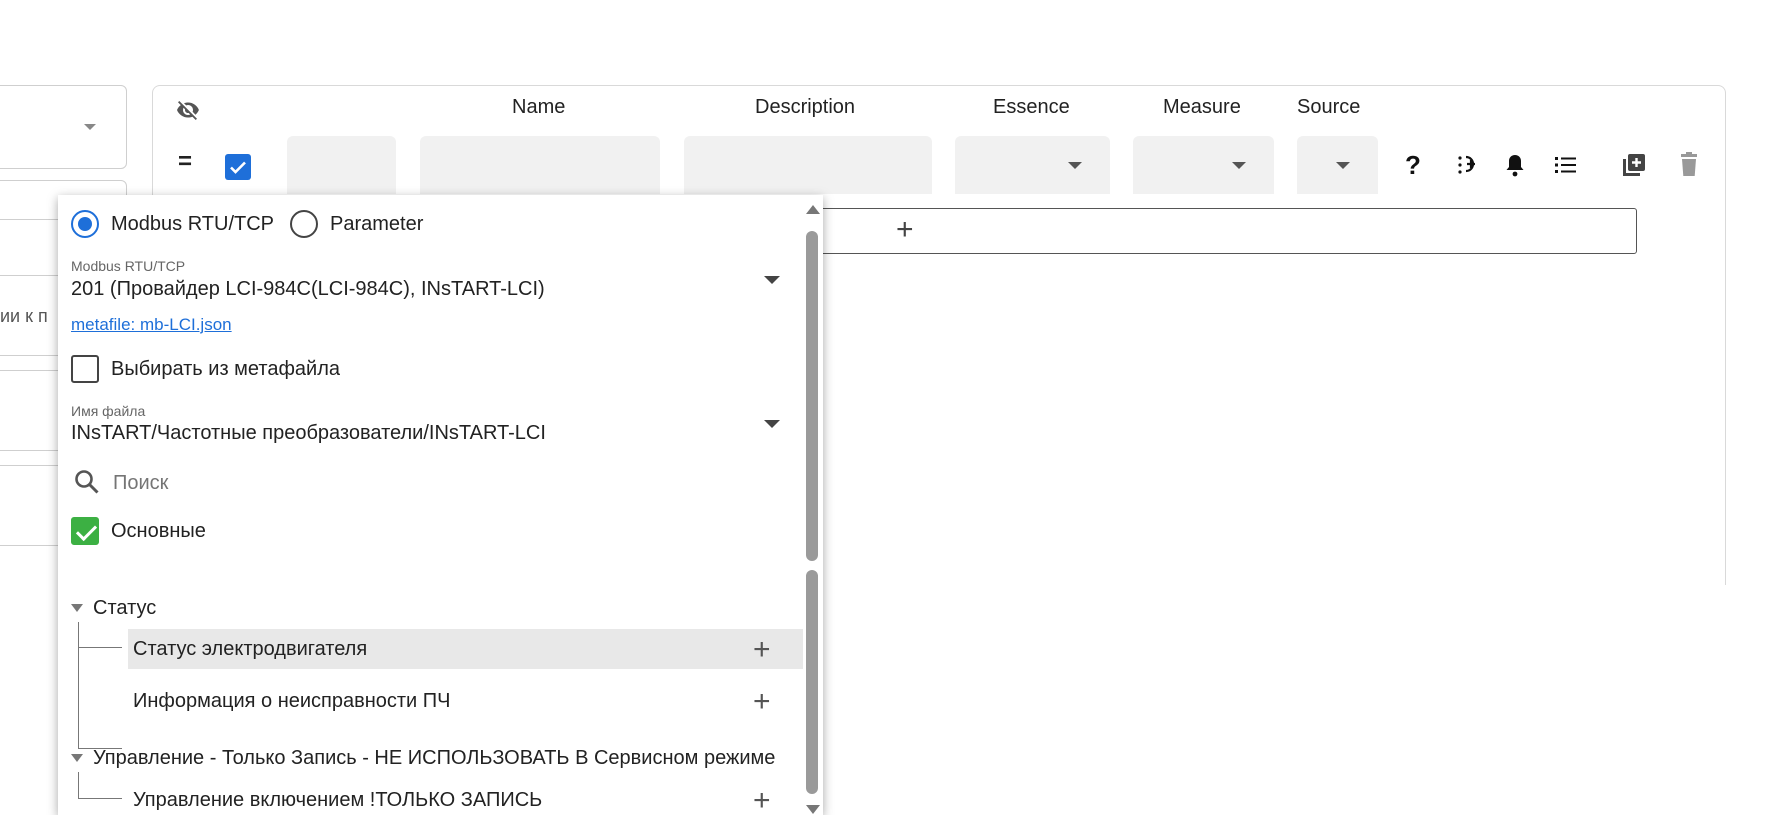 This screenshot has height=815, width=1765. I want to click on popup-separator, so click(440, 568).